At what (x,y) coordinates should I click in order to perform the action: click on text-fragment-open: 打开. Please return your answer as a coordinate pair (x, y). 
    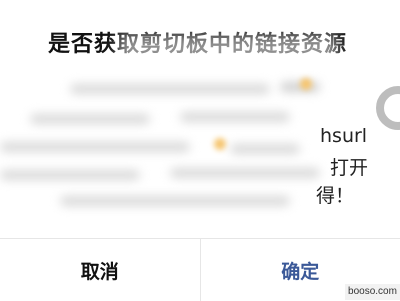
    Looking at the image, I should click on (349, 166).